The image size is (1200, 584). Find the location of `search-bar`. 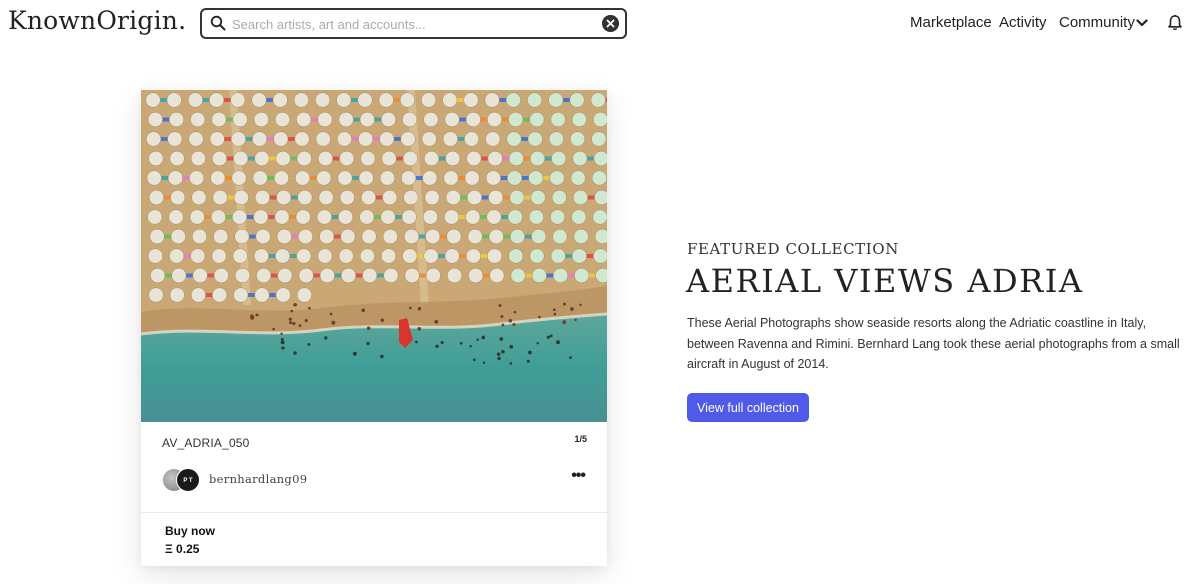

search-bar is located at coordinates (413, 23).